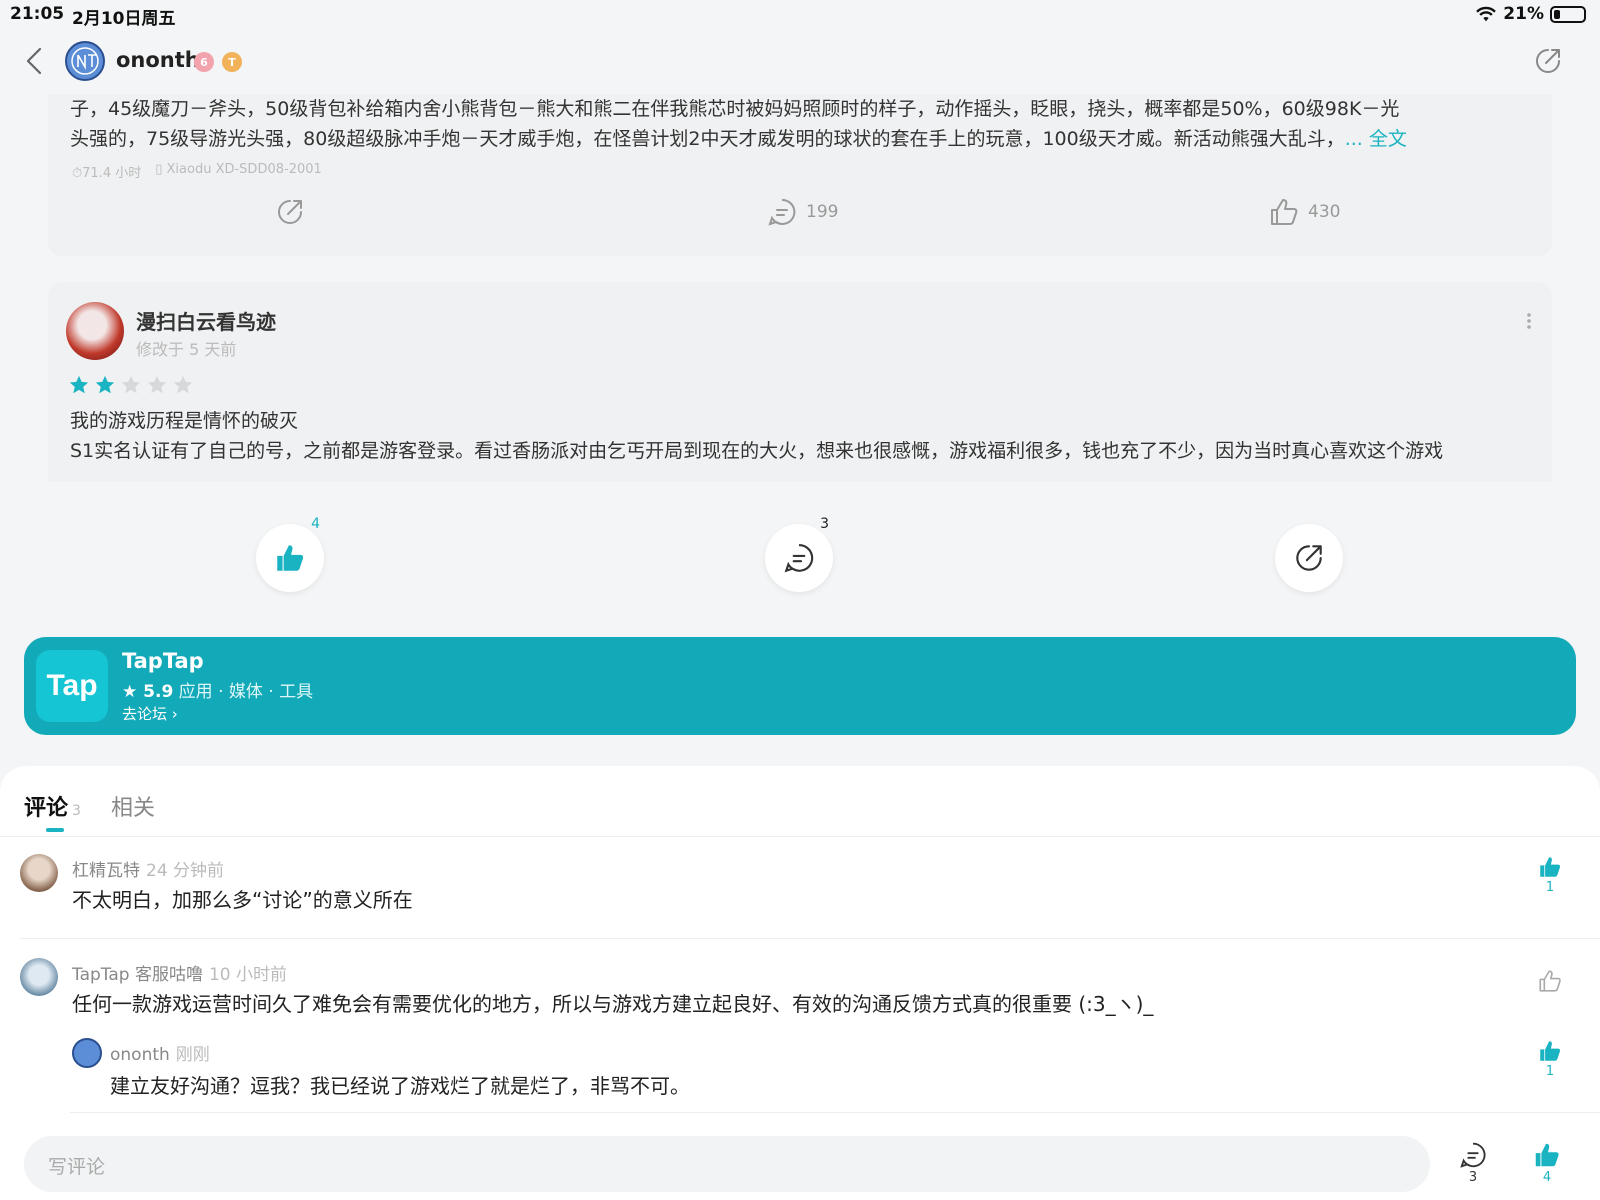 The width and height of the screenshot is (1600, 1200). What do you see at coordinates (124, 19) in the screenshot?
I see `status-date: 2月10日周五` at bounding box center [124, 19].